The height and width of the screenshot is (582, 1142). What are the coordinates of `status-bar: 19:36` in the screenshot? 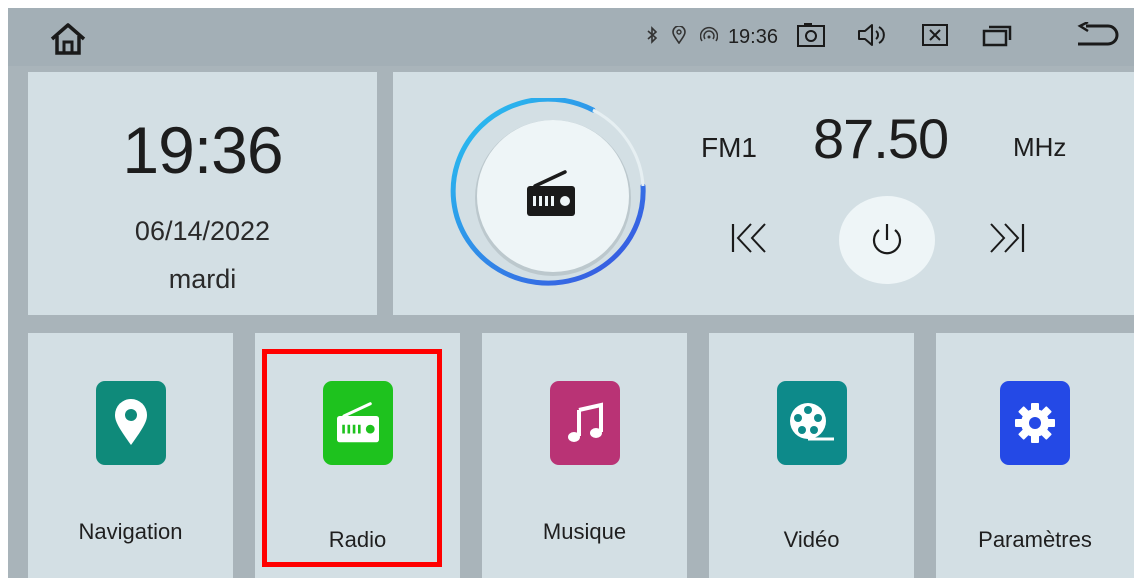 It's located at (571, 37).